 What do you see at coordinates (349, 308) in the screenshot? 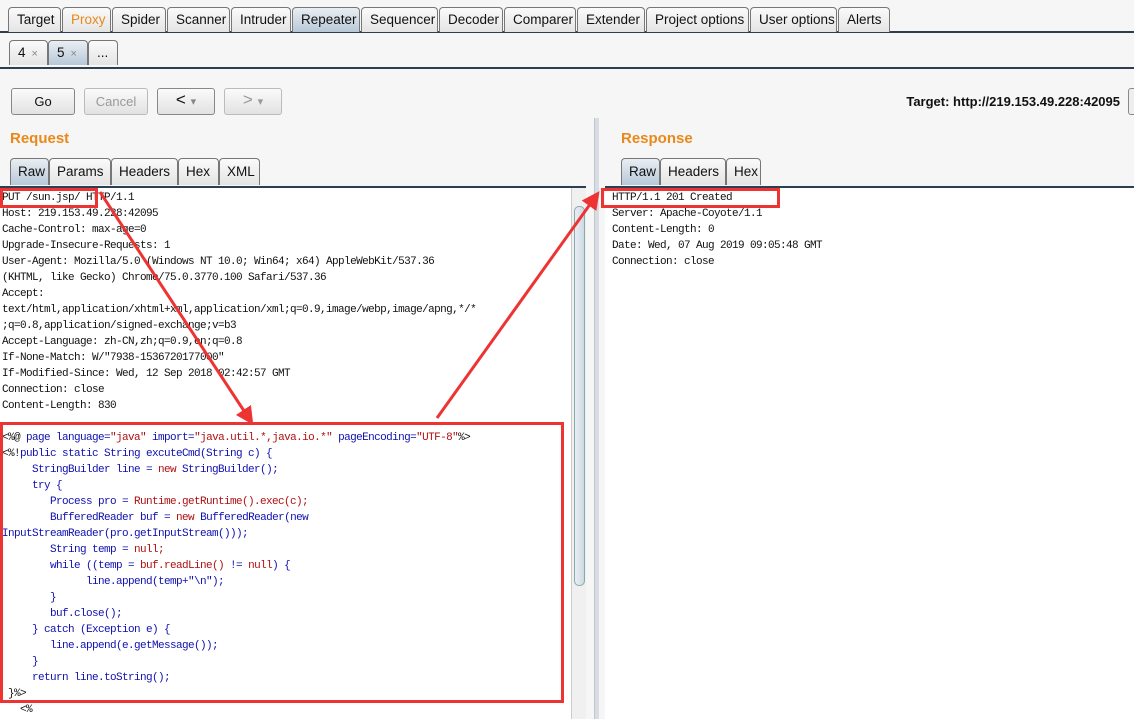
I see `annotation-arrows` at bounding box center [349, 308].